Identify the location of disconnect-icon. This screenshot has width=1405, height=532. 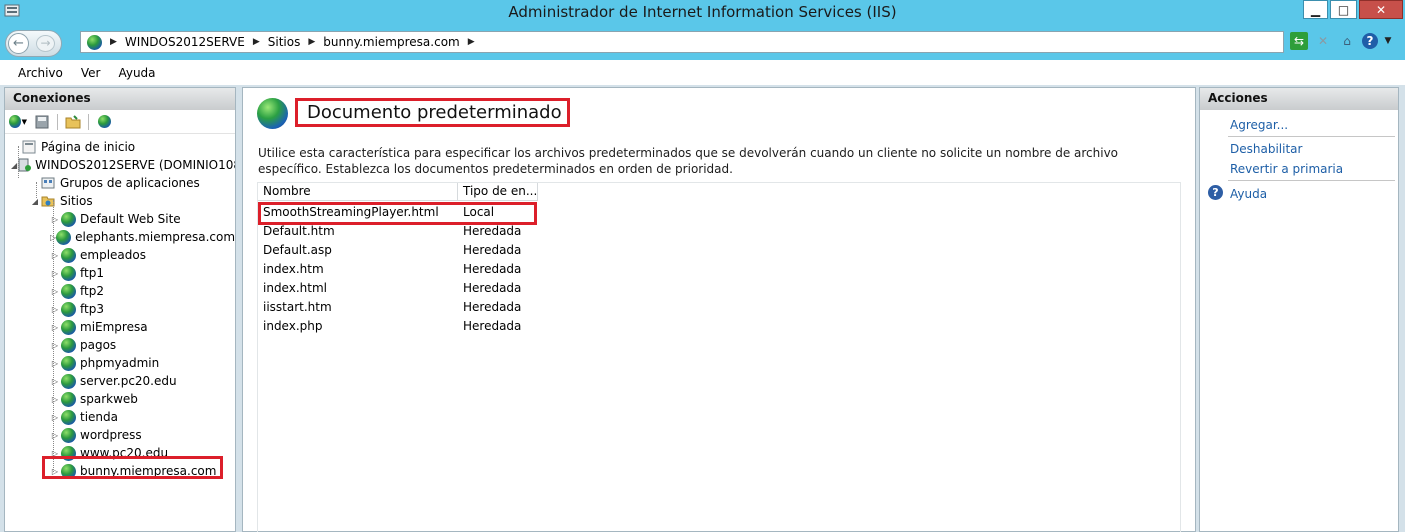
(104, 121).